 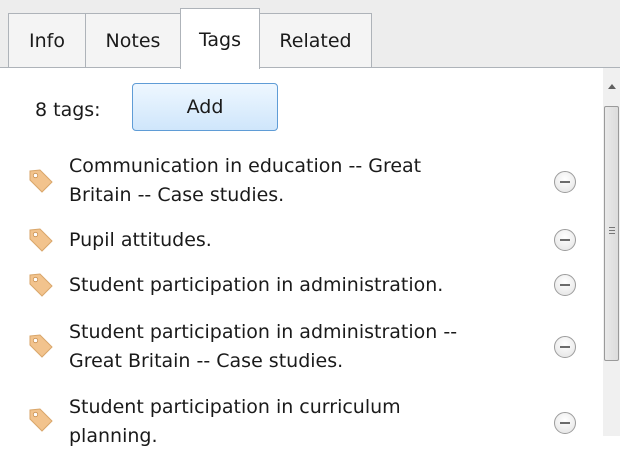 I want to click on tab-info: Info, so click(x=47, y=40).